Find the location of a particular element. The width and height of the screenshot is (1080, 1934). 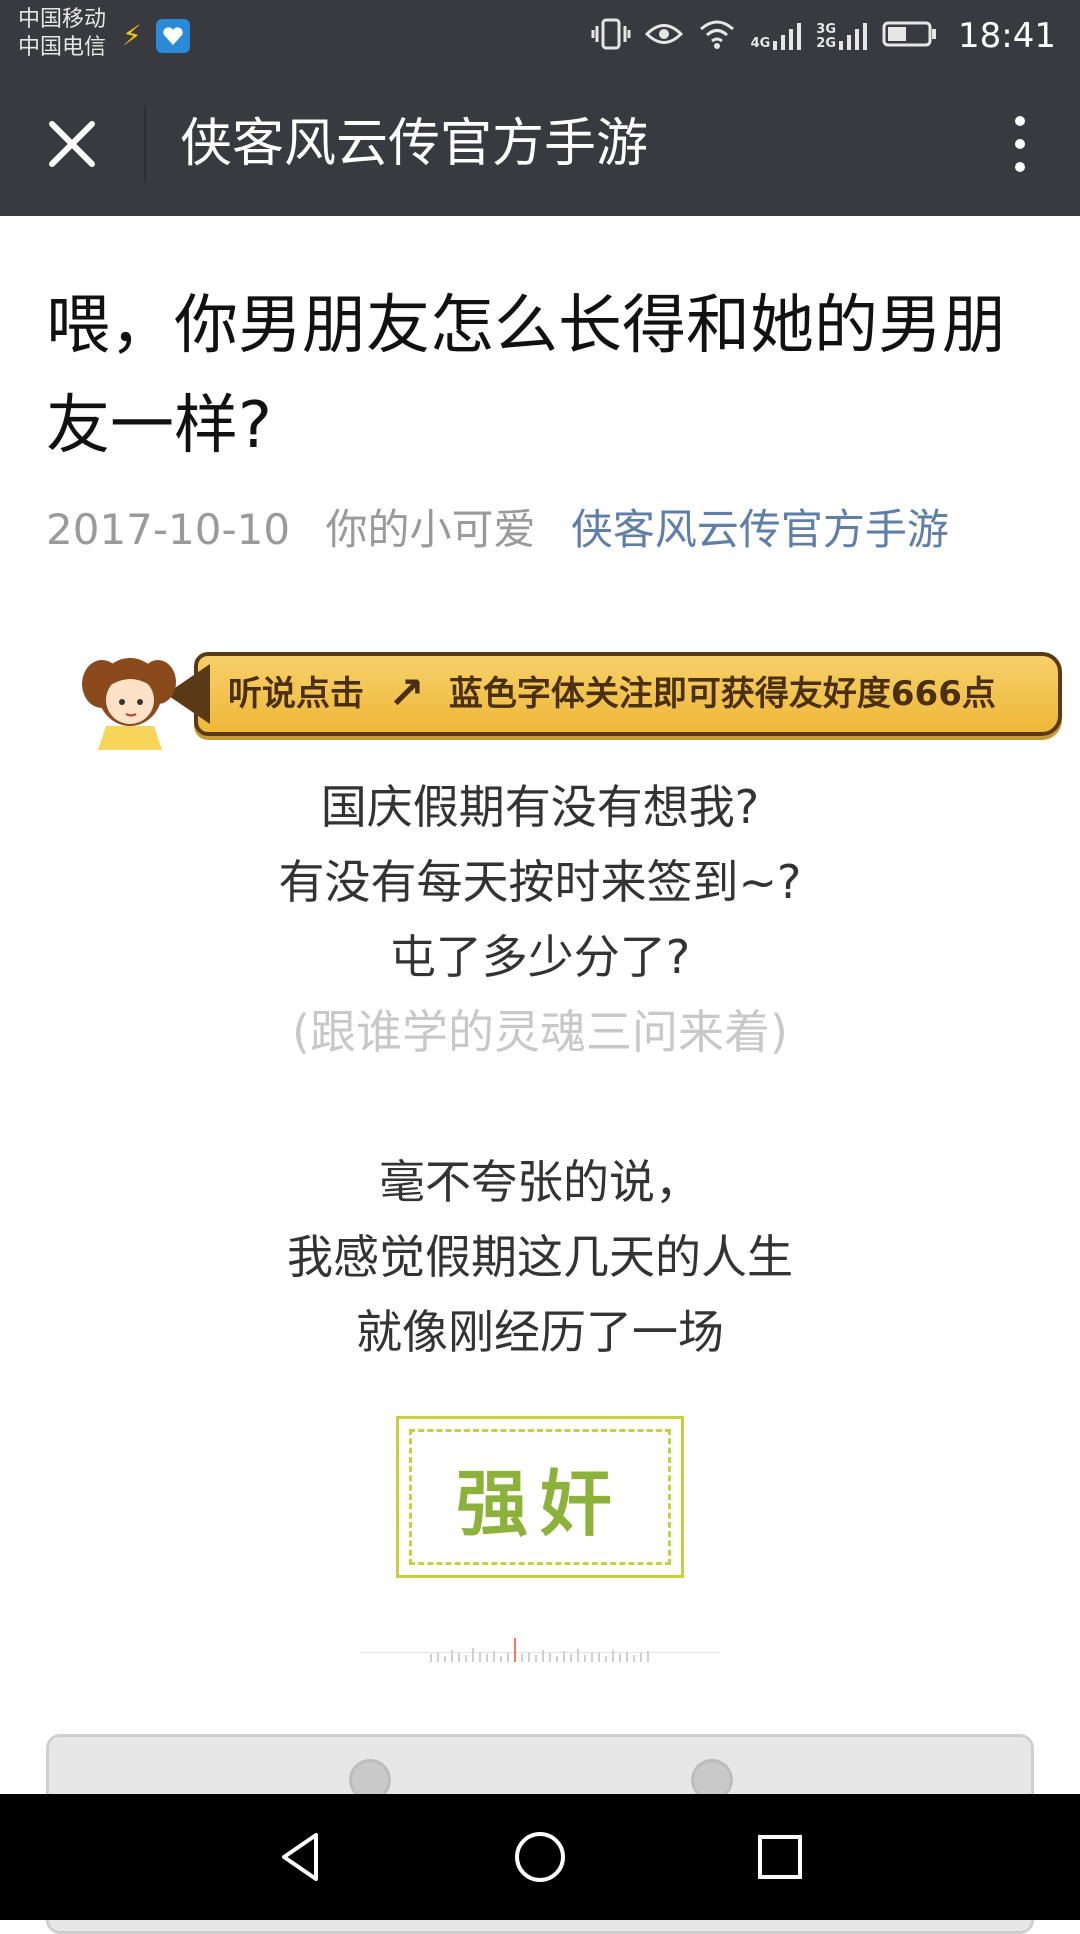

article-author: 你的小可爱 is located at coordinates (430, 529).